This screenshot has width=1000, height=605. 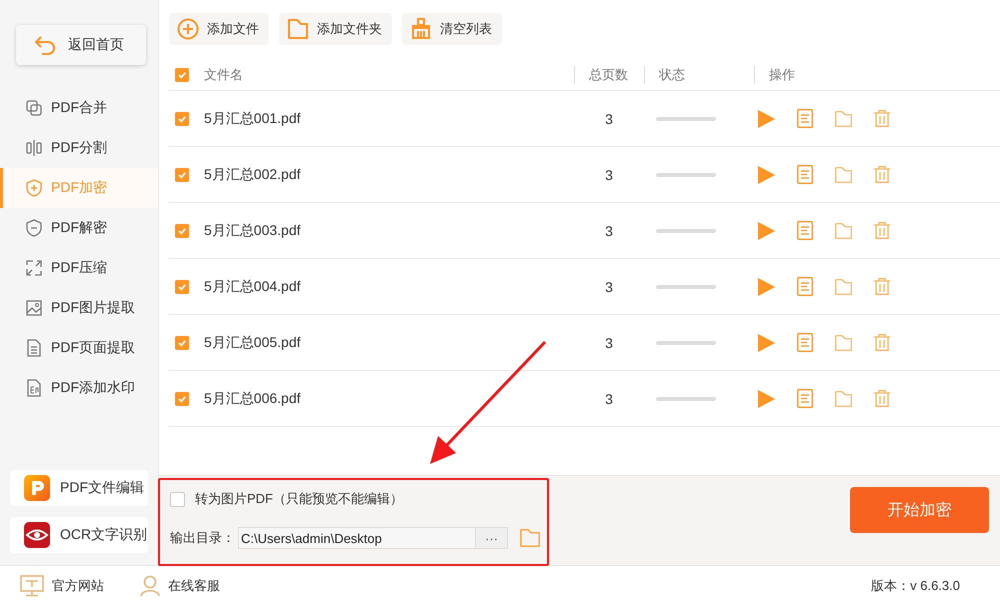 I want to click on file-name: 5月汇总005.pdf, so click(x=252, y=342).